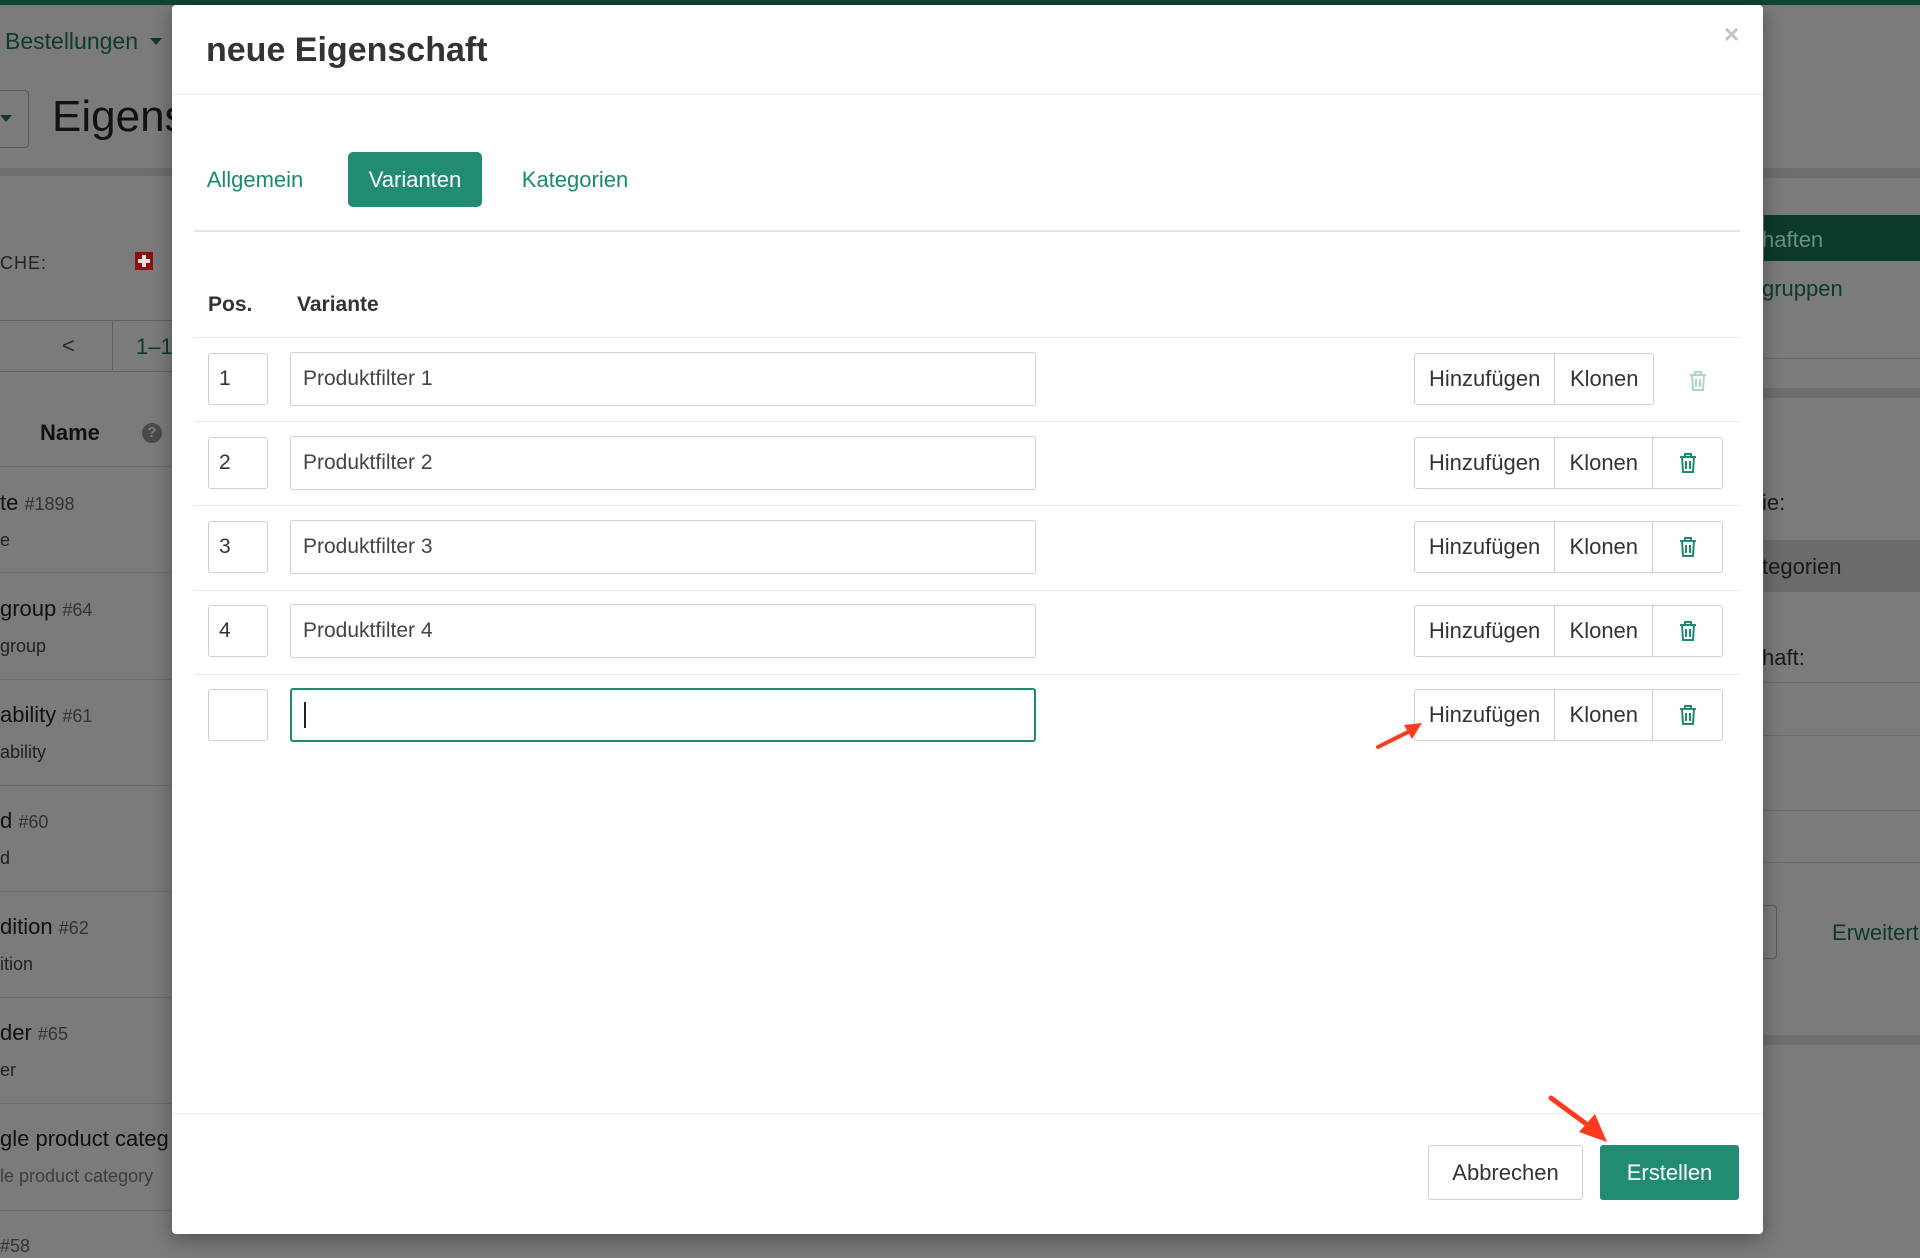  Describe the element at coordinates (1505, 1172) in the screenshot. I see `cancel-button: Abbrechen` at that location.